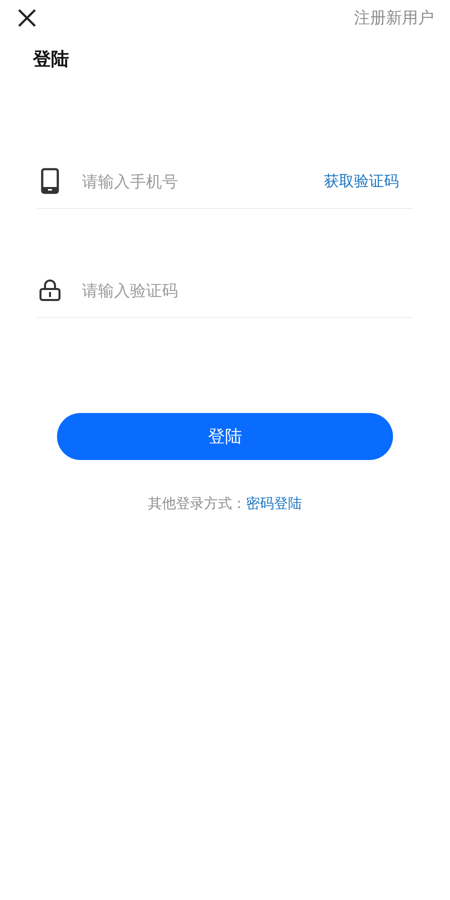 The image size is (450, 900). What do you see at coordinates (197, 504) in the screenshot?
I see `alternative-login-label: 其他登录方式：` at bounding box center [197, 504].